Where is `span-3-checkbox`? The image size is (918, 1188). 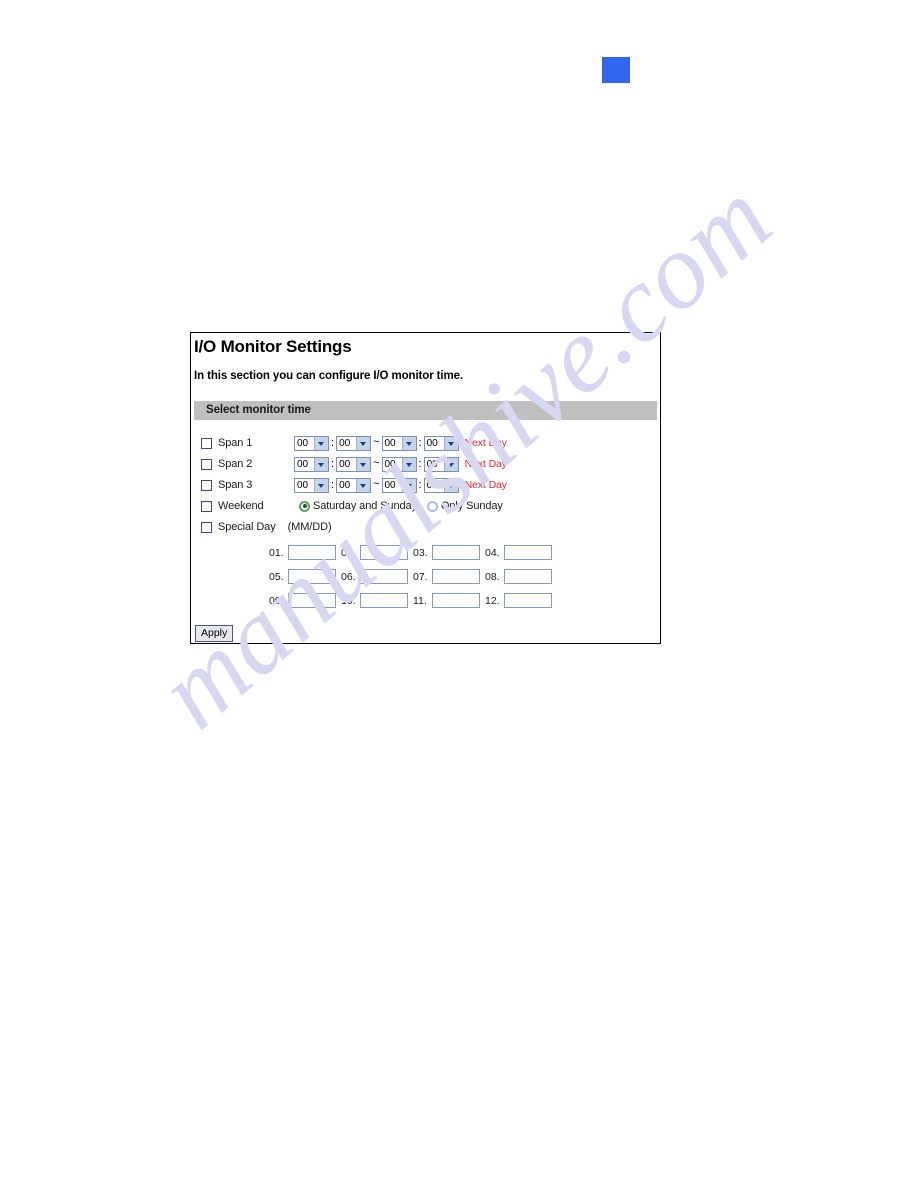 span-3-checkbox is located at coordinates (206, 485).